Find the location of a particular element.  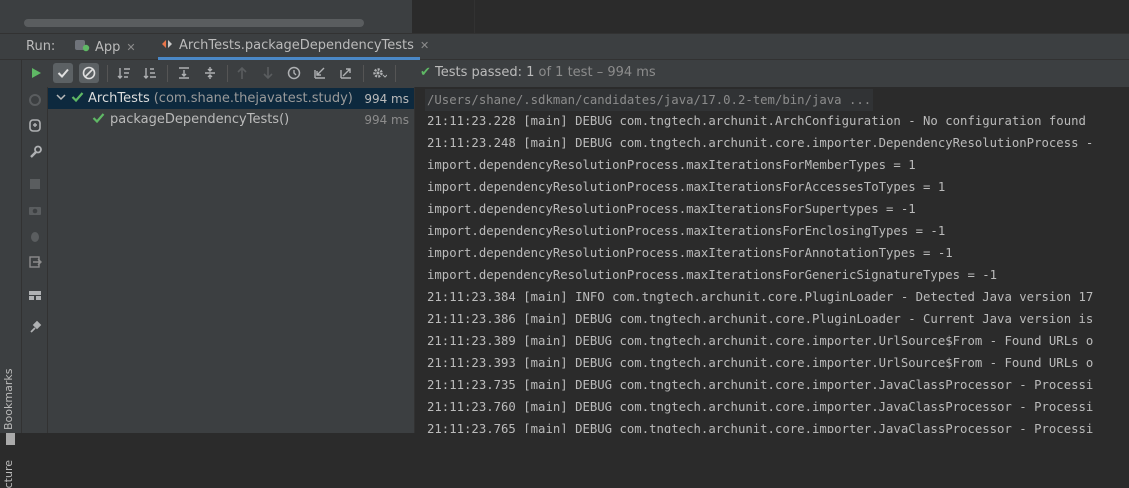

editor-area is located at coordinates (770, 16).